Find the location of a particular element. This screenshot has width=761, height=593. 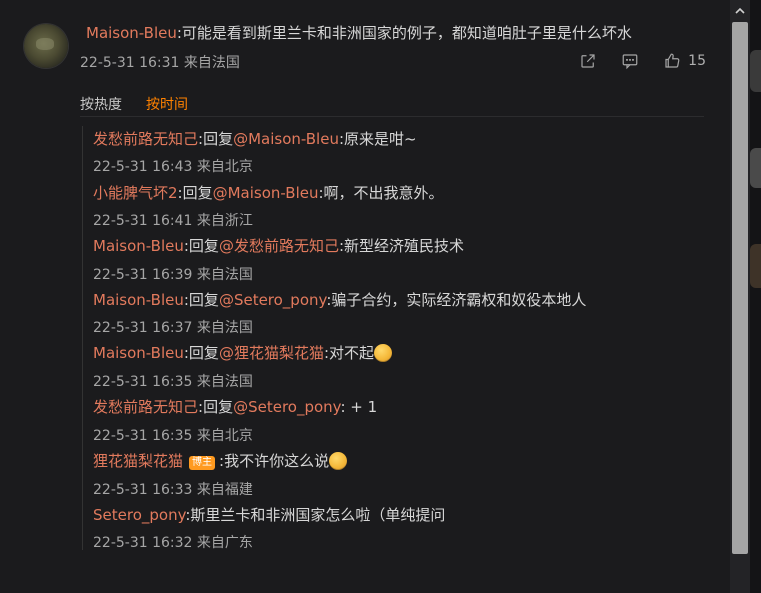

tab-sort-by-time: 按时间 is located at coordinates (167, 104).